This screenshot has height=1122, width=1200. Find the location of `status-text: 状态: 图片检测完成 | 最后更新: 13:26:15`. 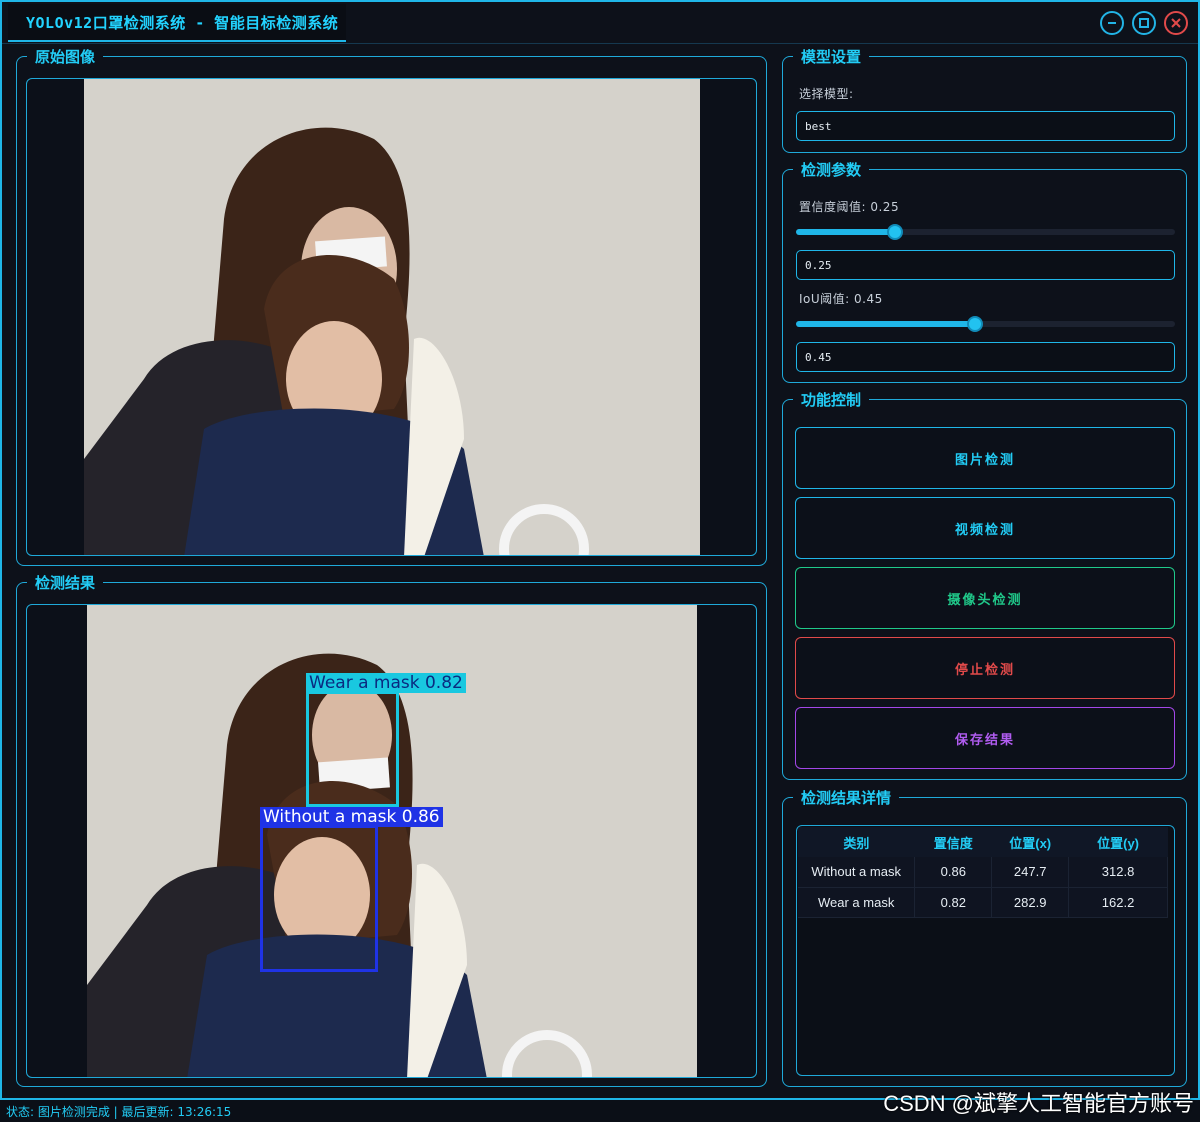

status-text: 状态: 图片检测完成 | 最后更新: 13:26:15 is located at coordinates (119, 1111).